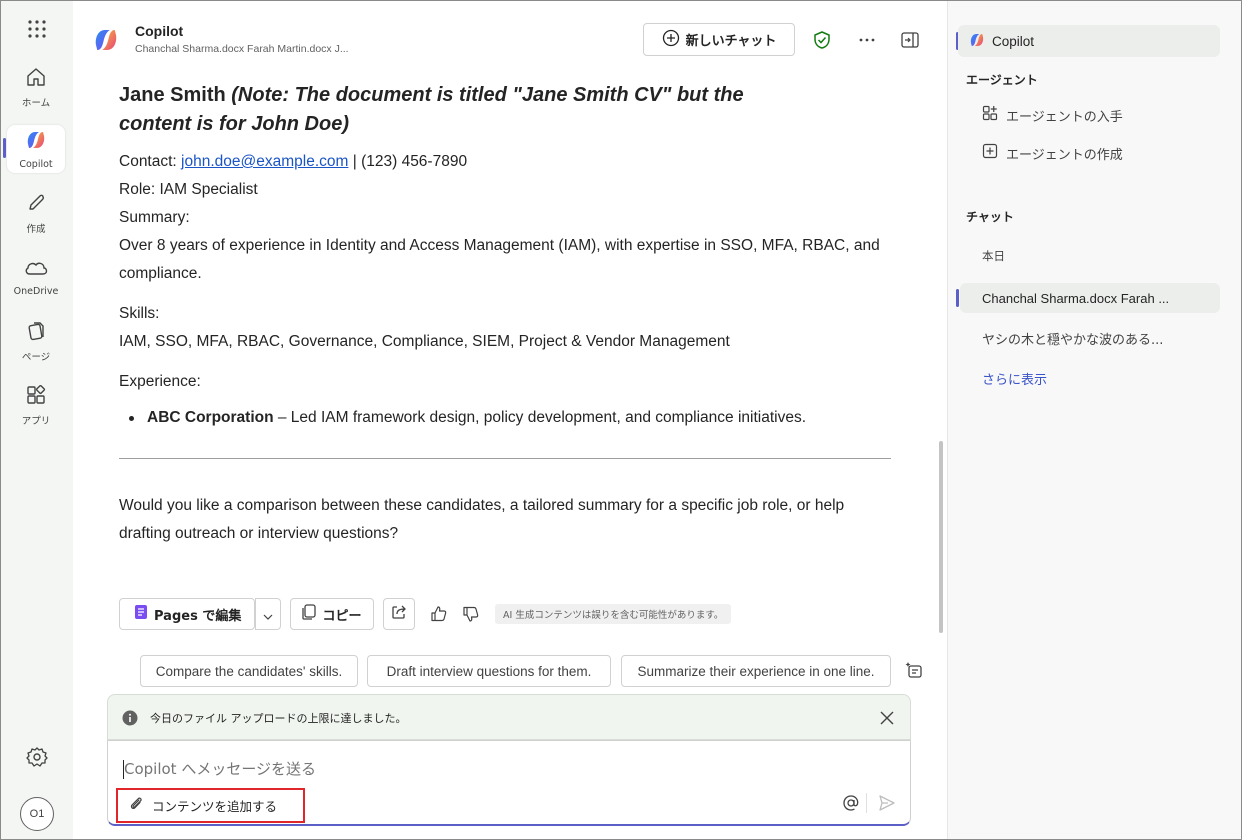 The image size is (1242, 840). I want to click on share-button, so click(399, 614).